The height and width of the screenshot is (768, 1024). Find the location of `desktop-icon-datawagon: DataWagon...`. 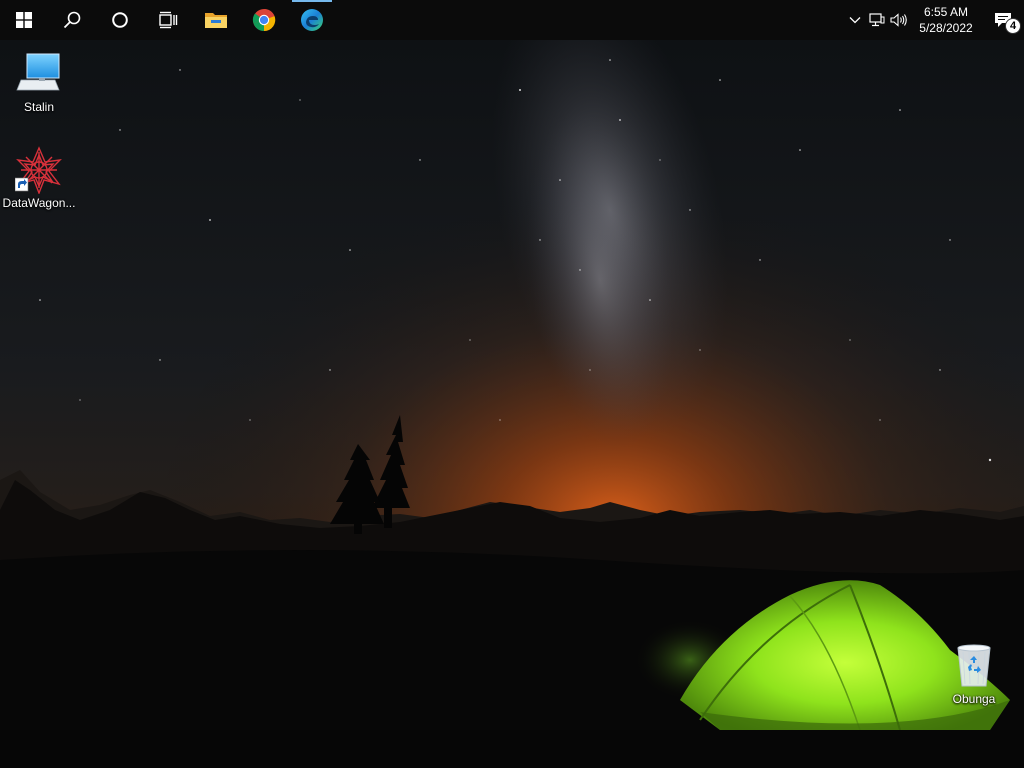

desktop-icon-datawagon: DataWagon... is located at coordinates (39, 178).